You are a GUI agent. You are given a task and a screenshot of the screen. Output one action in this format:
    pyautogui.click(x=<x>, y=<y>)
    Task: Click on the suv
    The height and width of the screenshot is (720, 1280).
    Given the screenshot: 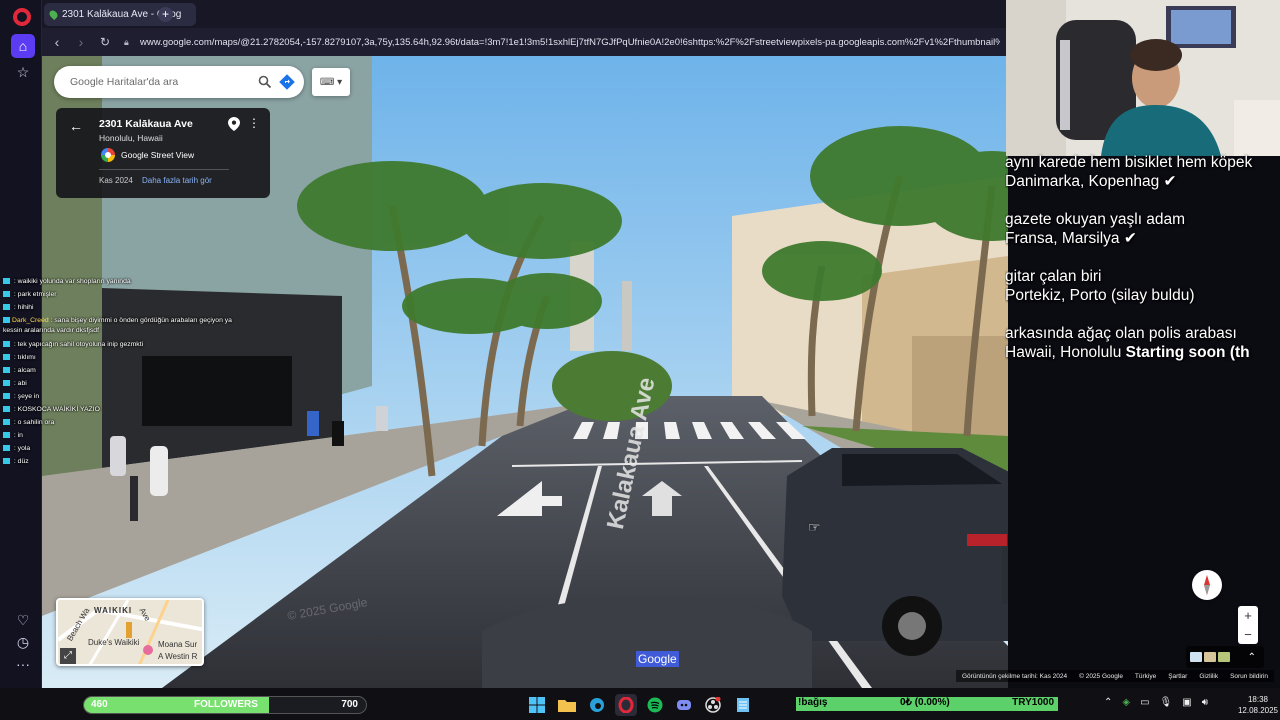 What is the action you would take?
    pyautogui.click(x=895, y=552)
    